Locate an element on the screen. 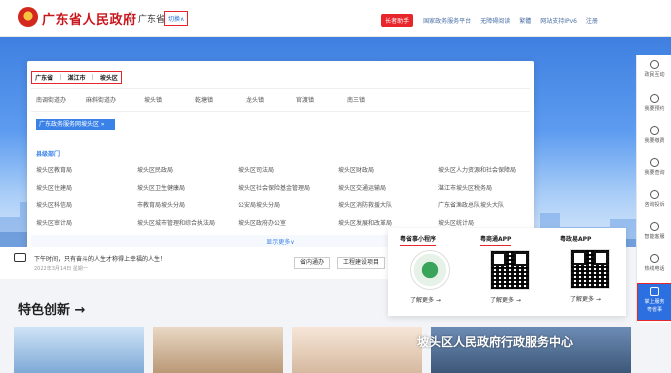 The width and height of the screenshot is (671, 373). national-emblem-icon is located at coordinates (28, 17).